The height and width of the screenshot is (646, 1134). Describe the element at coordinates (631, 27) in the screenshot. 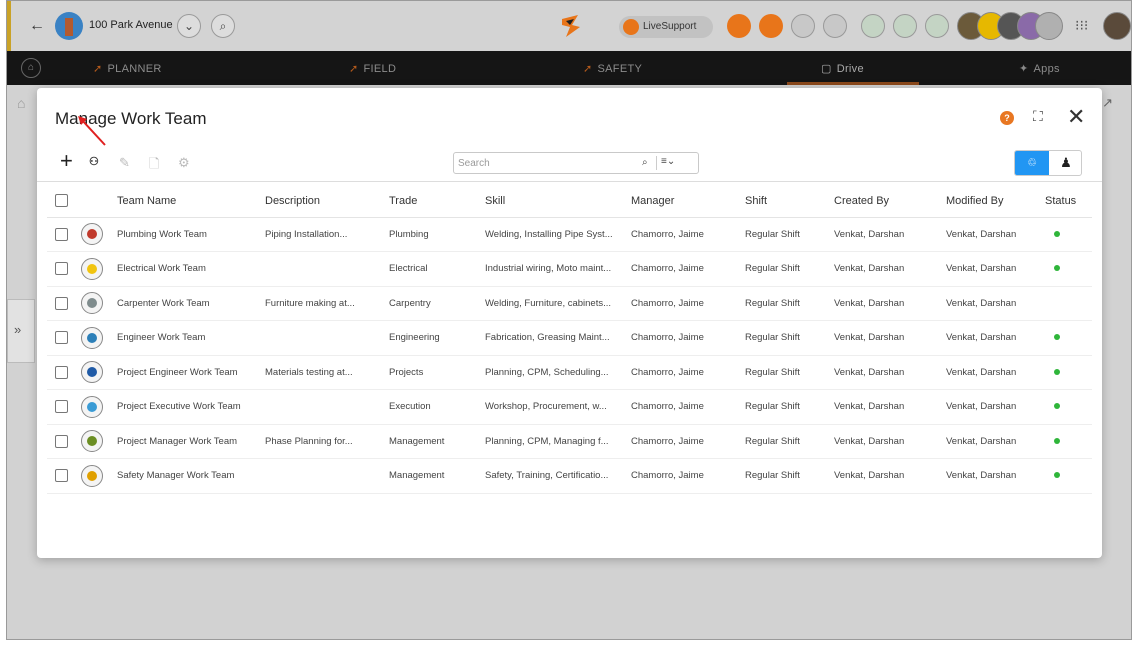

I see `livesupport-icon` at that location.